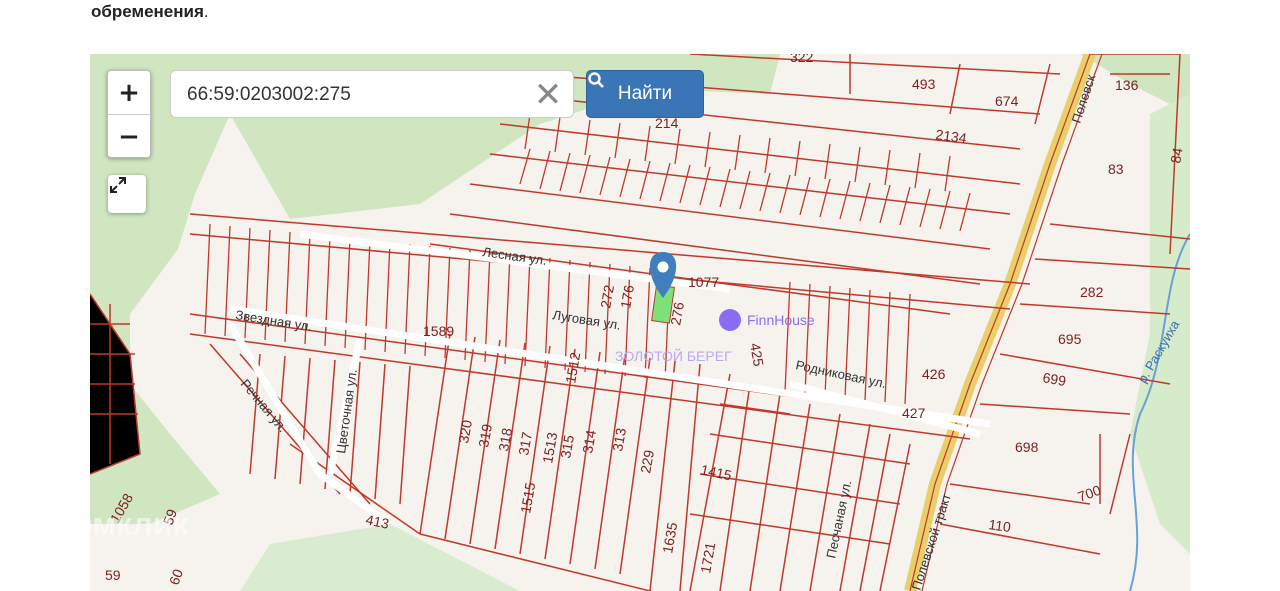  I want to click on label-229: 229, so click(647, 462).